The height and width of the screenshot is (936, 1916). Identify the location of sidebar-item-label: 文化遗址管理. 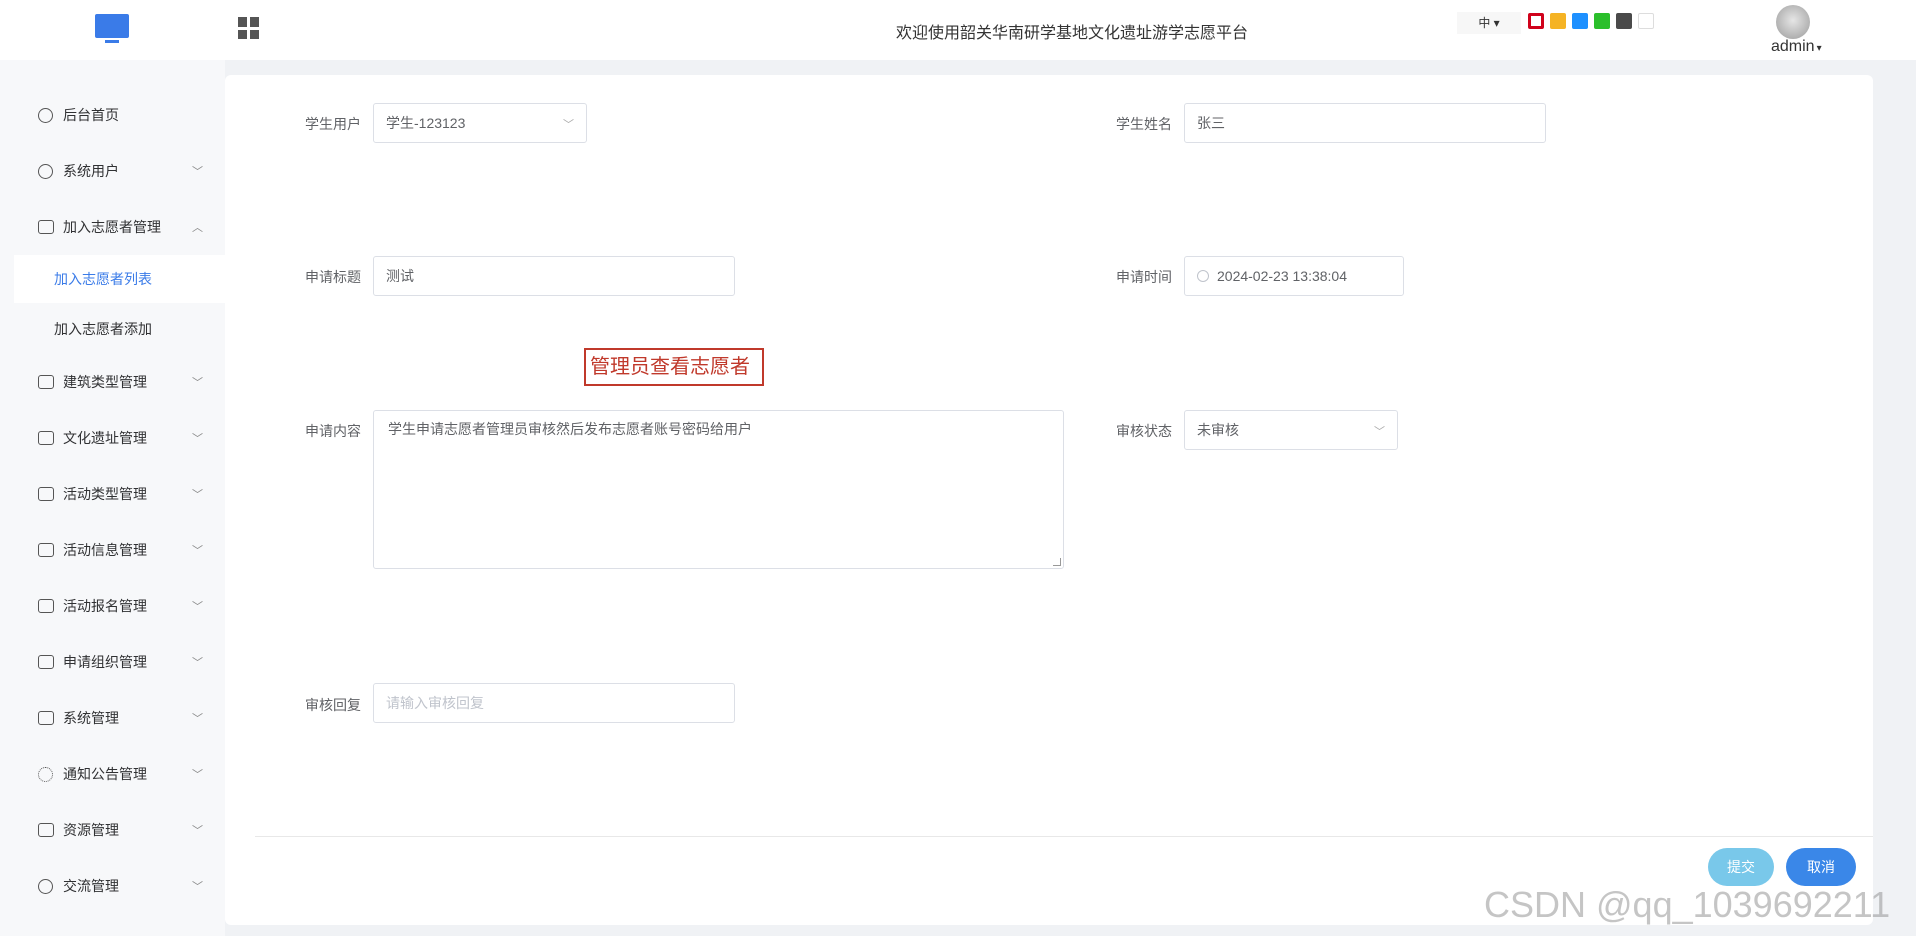
(105, 438).